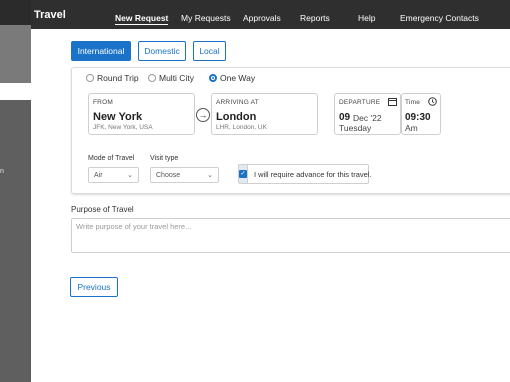 Image resolution: width=510 pixels, height=382 pixels. Describe the element at coordinates (111, 158) in the screenshot. I see `mode-of-travel-label: Mode of Travel` at that location.